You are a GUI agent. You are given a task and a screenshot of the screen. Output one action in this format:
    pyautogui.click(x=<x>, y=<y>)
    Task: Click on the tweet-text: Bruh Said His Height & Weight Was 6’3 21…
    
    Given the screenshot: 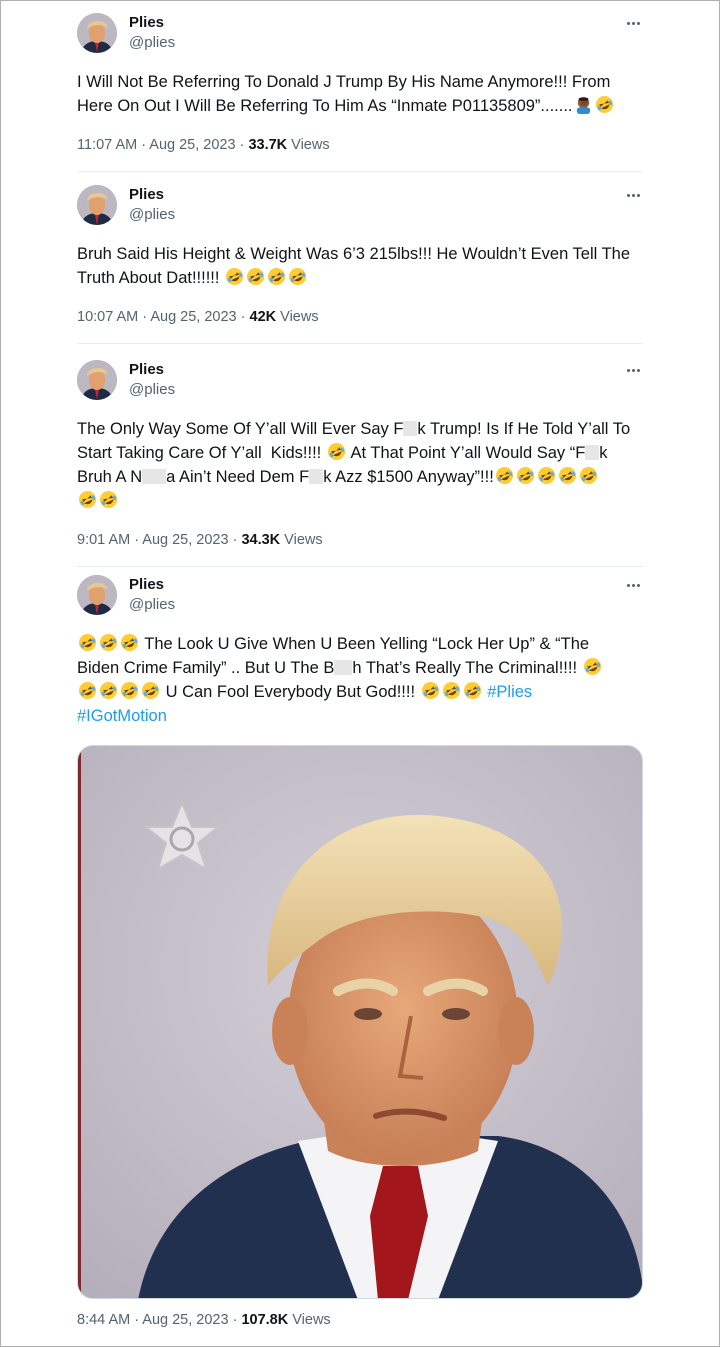 What is the action you would take?
    pyautogui.click(x=362, y=266)
    